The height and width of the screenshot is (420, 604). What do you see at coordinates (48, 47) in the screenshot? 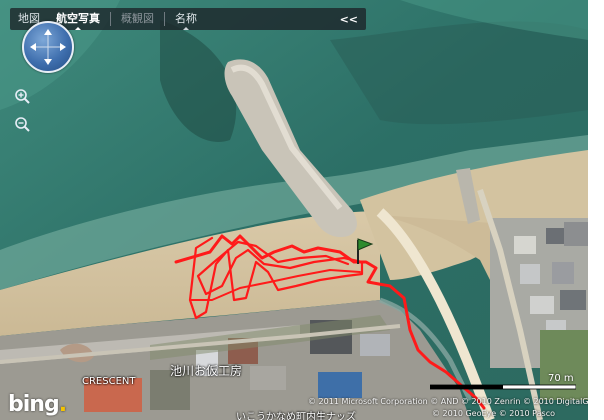
I see `pan-compass-icon` at bounding box center [48, 47].